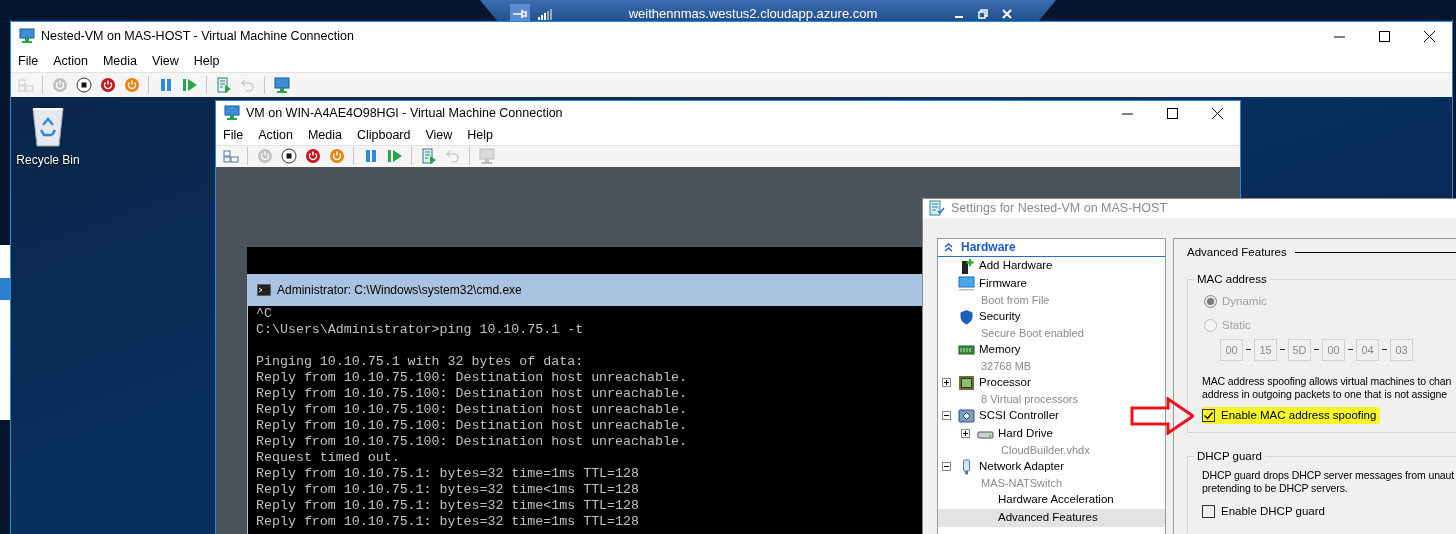 The width and height of the screenshot is (1456, 534). Describe the element at coordinates (1208, 511) in the screenshot. I see `checkbox` at that location.